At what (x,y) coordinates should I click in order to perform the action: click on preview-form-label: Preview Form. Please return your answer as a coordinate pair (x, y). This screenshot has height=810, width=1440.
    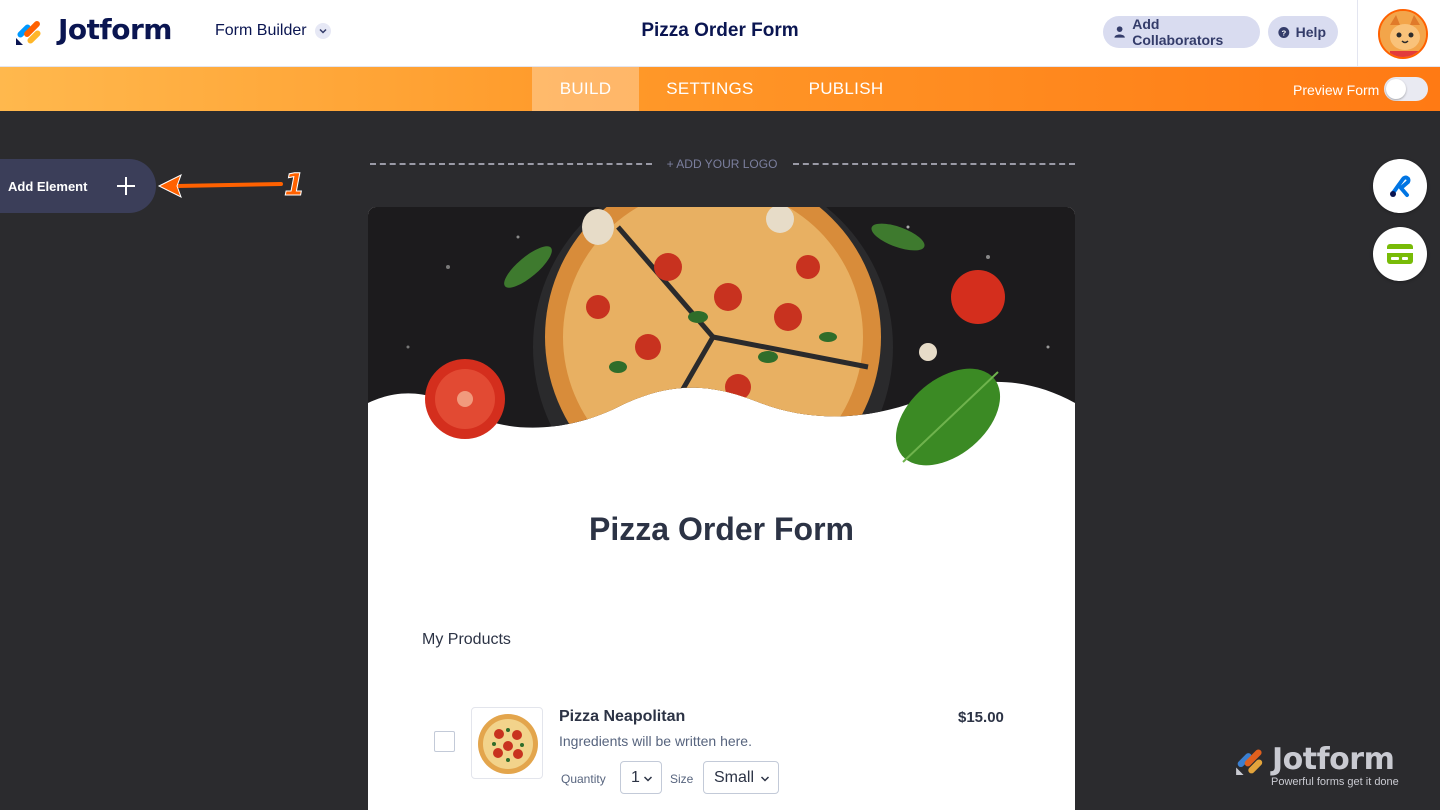
    Looking at the image, I should click on (1336, 90).